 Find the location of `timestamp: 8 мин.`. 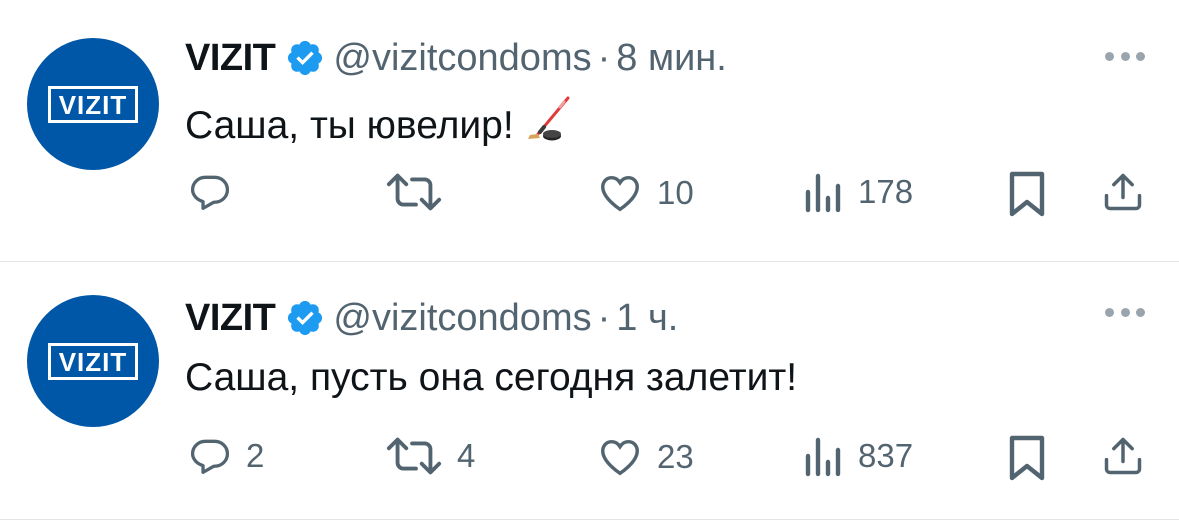

timestamp: 8 мин. is located at coordinates (671, 58).